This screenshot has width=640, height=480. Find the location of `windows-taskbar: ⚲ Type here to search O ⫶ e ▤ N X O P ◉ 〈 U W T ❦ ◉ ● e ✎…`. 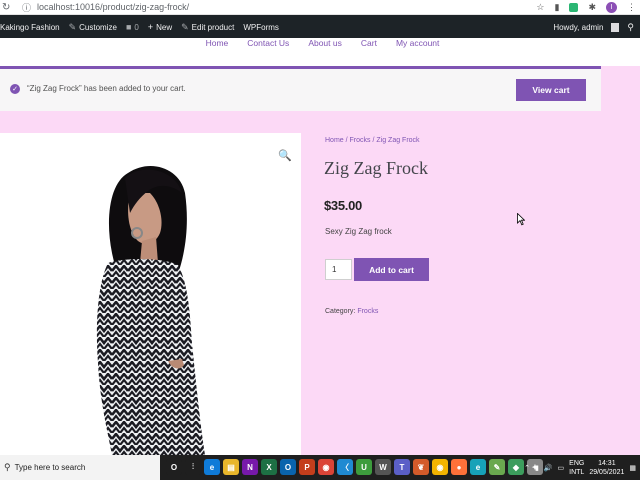

windows-taskbar: ⚲ Type here to search O ⫶ e ▤ N X O P ◉ 〈 U W T ❦ ◉ ● e ✎… is located at coordinates (320, 467).